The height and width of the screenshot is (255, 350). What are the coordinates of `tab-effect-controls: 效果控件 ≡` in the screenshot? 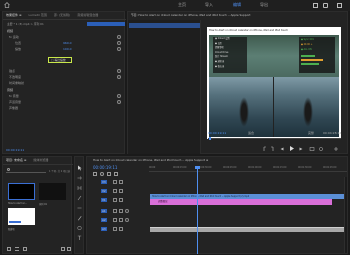 It's located at (13, 15).